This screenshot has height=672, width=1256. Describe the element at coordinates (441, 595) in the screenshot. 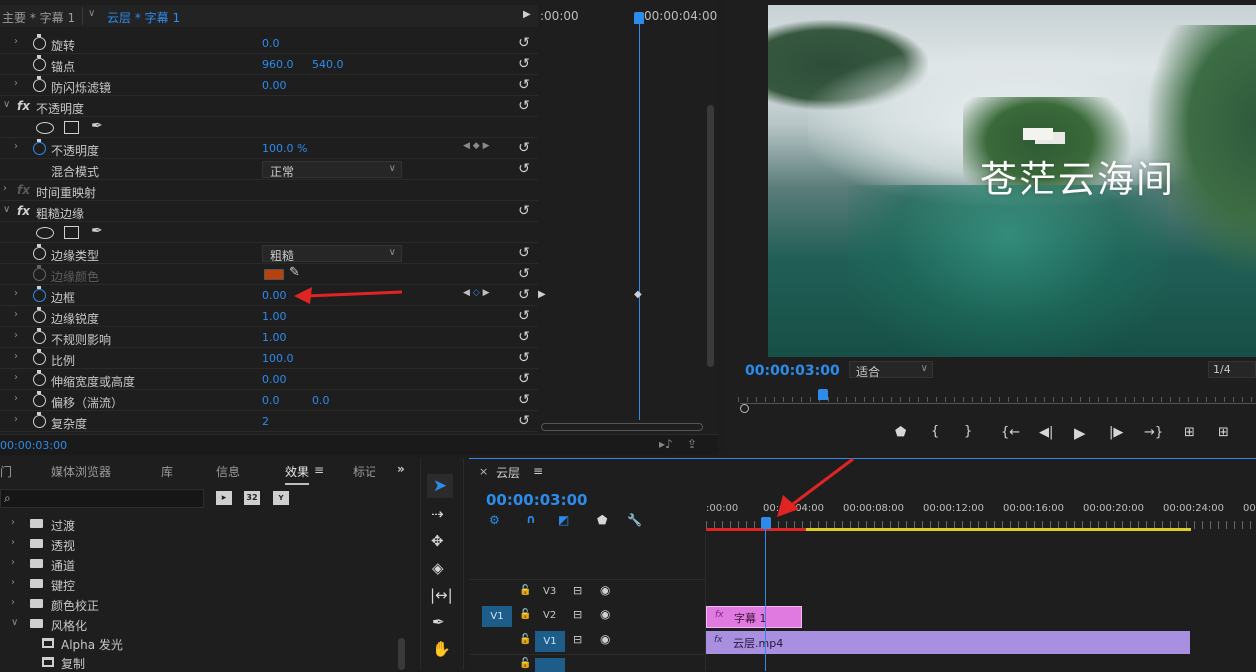

I see `slip-tool-icon: |↔|` at that location.